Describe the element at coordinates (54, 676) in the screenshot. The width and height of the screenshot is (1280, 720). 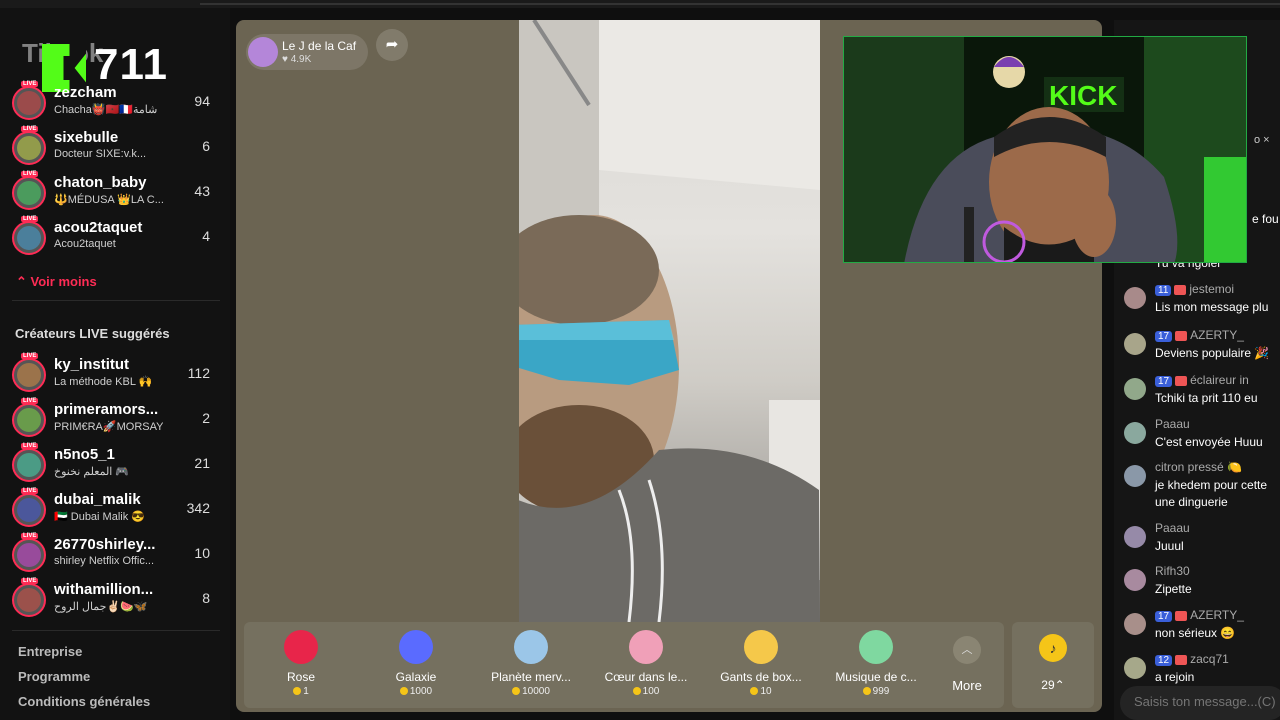
I see `footer-link-programme: Programme` at that location.